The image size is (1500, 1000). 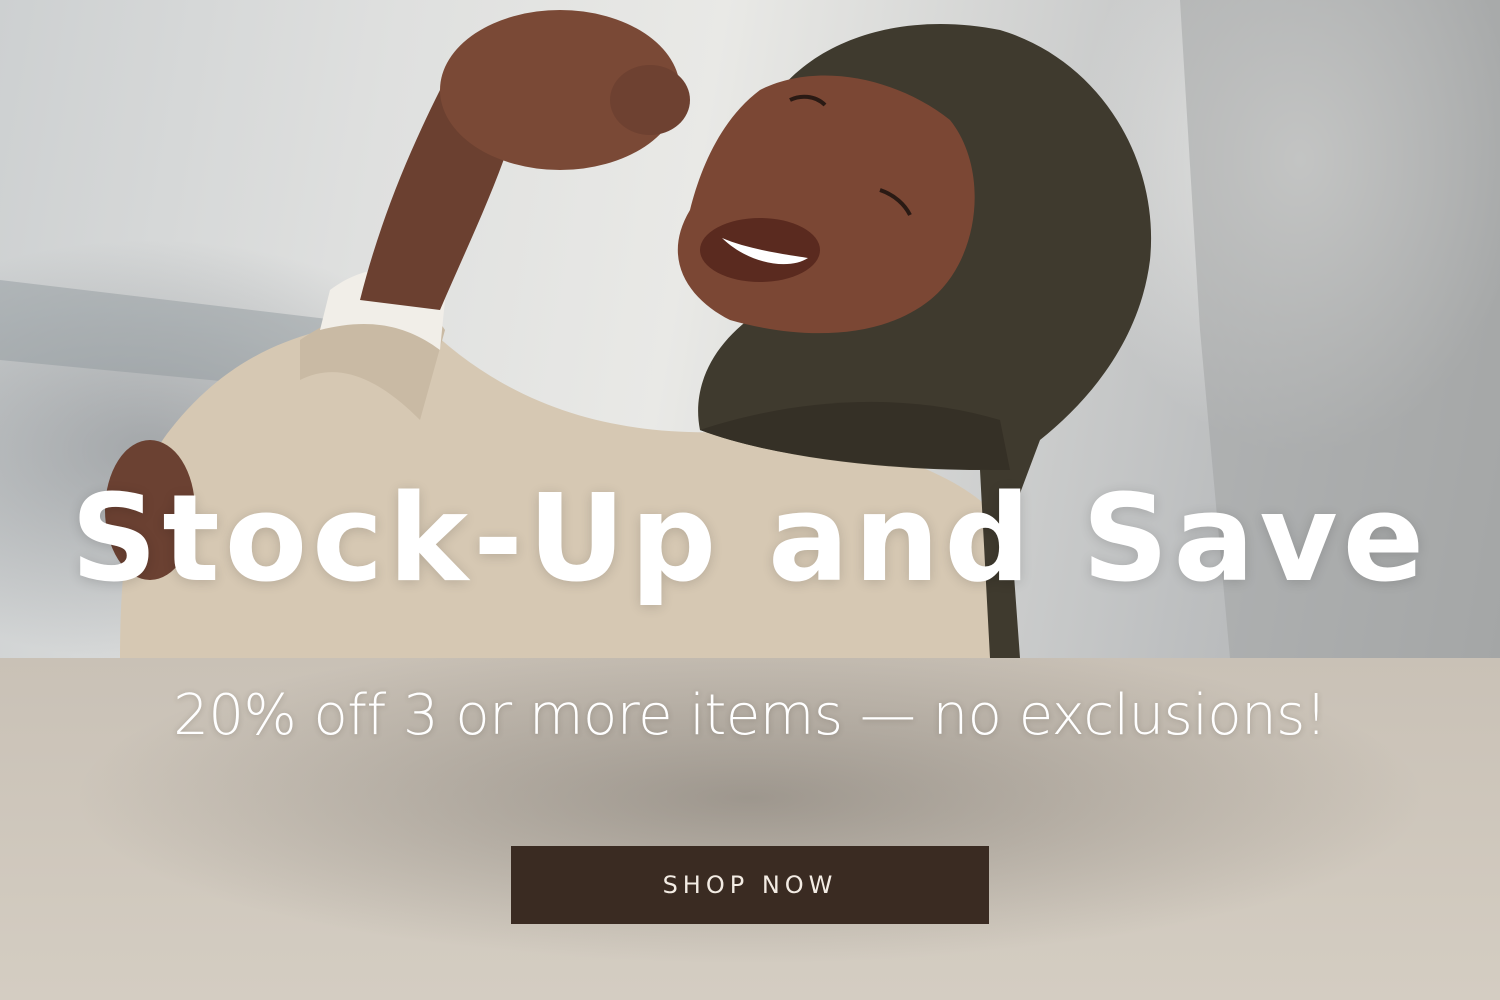 I want to click on subheadline: 20% off 3 or more items — no exclusions!, so click(x=750, y=715).